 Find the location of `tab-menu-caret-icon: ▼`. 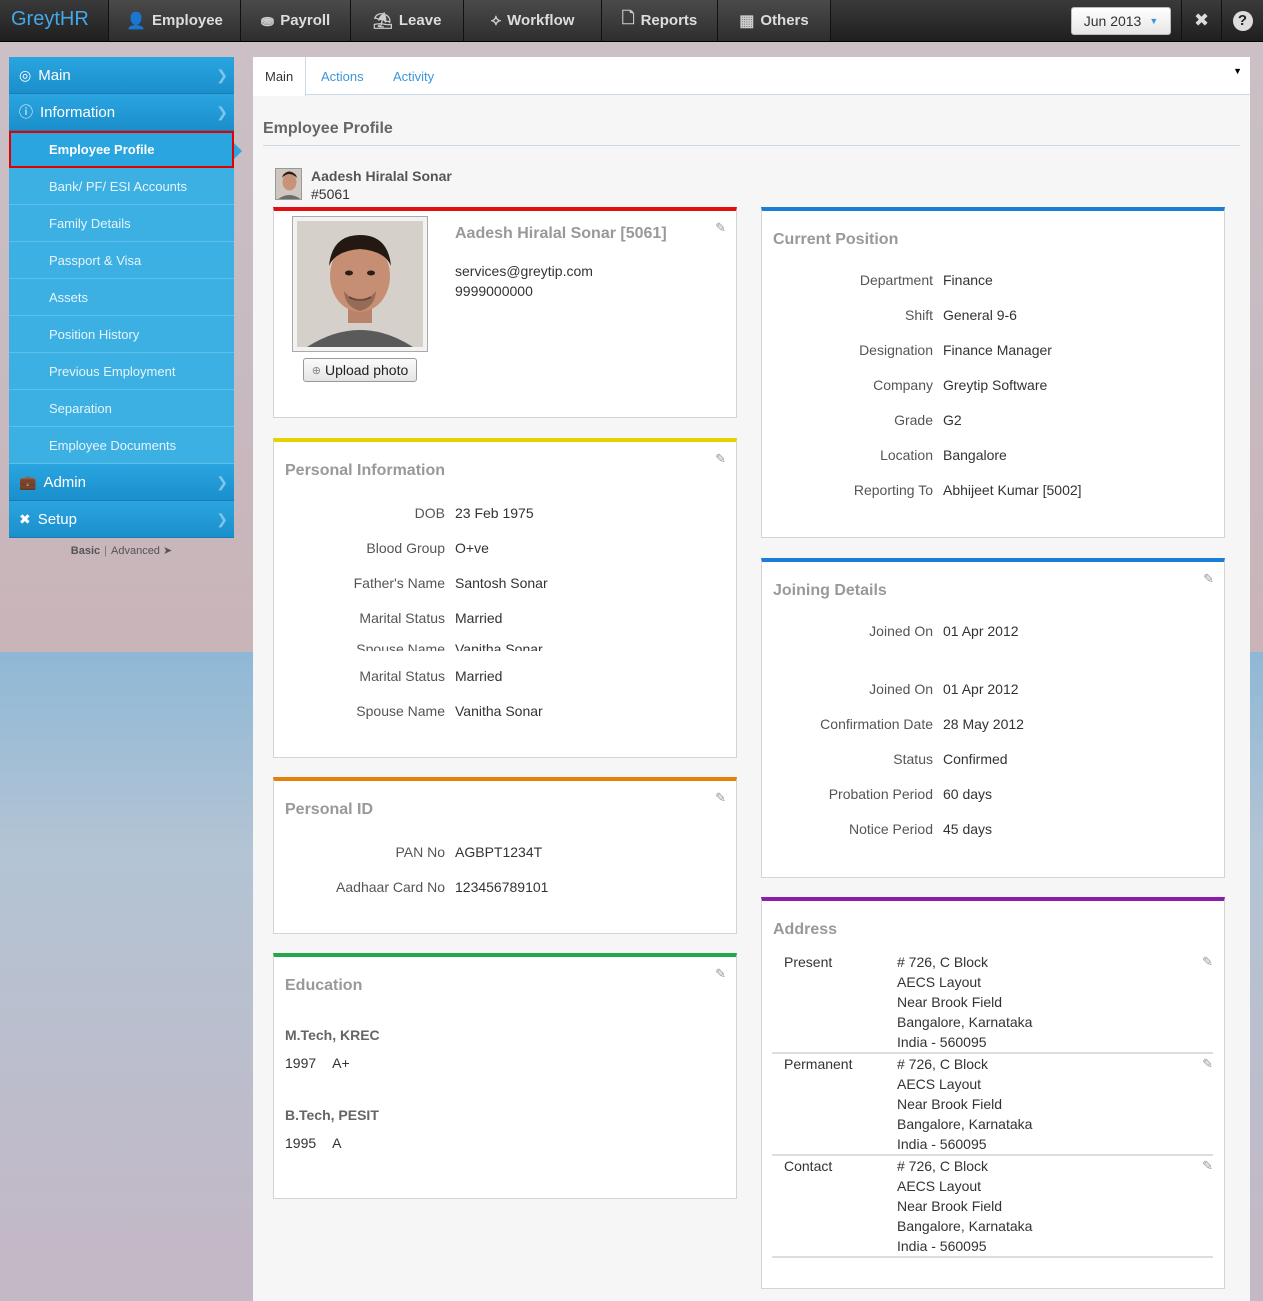

tab-menu-caret-icon: ▼ is located at coordinates (1237, 71).